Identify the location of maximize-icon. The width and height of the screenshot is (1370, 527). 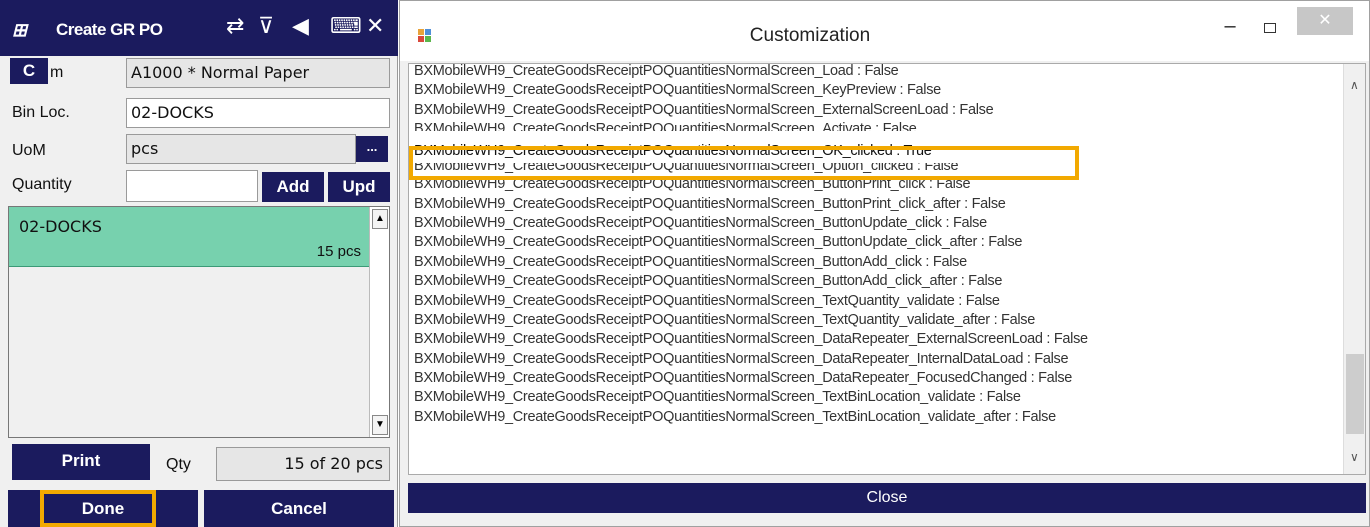
(1270, 28).